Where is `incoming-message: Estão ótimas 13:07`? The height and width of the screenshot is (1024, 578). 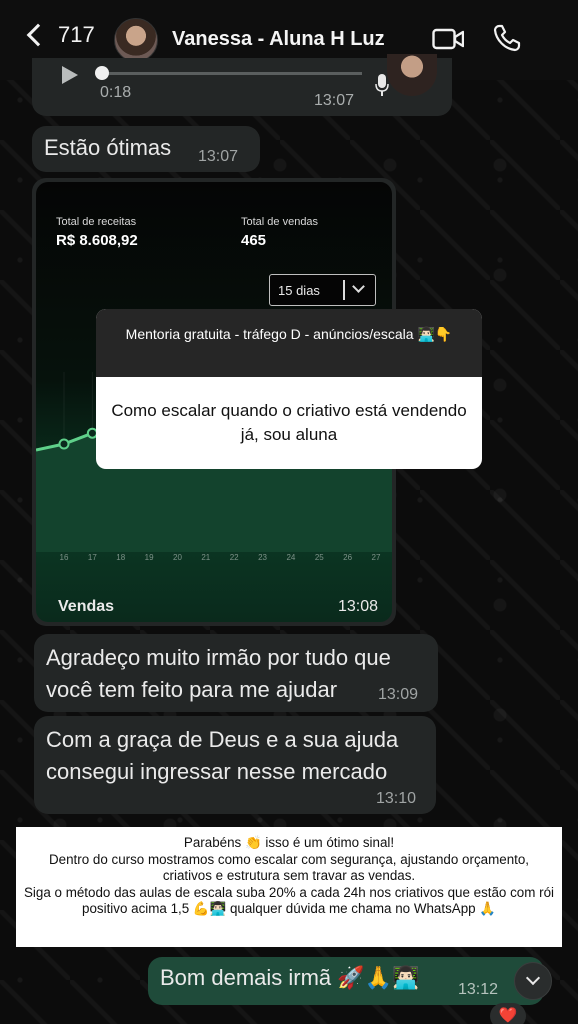
incoming-message: Estão ótimas 13:07 is located at coordinates (146, 149).